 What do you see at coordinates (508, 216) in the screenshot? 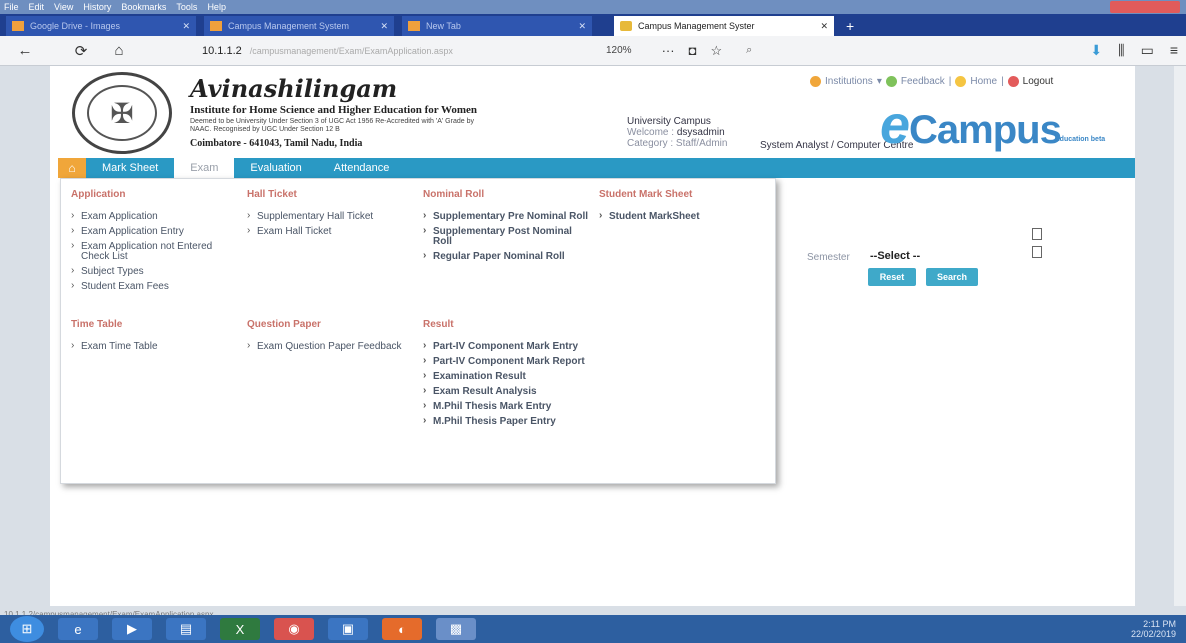
I see `menu-link: Supplementary Pre Nominal Roll` at bounding box center [508, 216].